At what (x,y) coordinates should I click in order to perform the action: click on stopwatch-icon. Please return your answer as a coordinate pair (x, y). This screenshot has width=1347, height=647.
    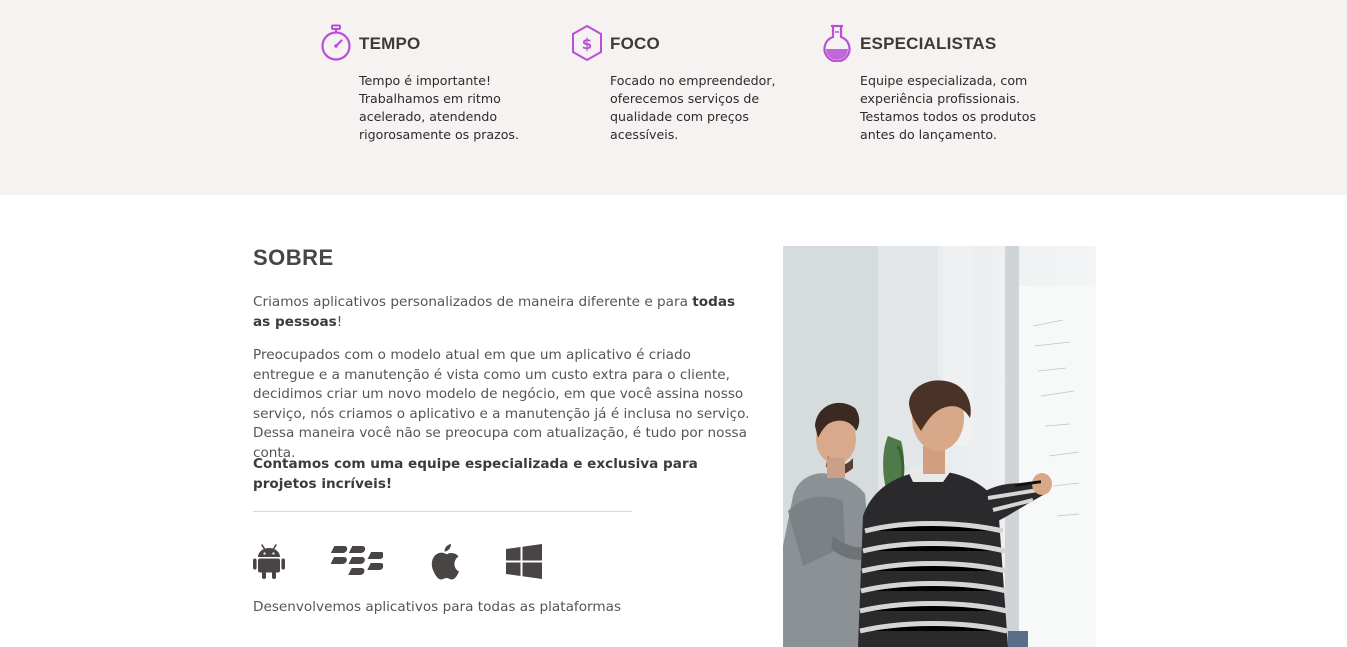
    Looking at the image, I should click on (336, 42).